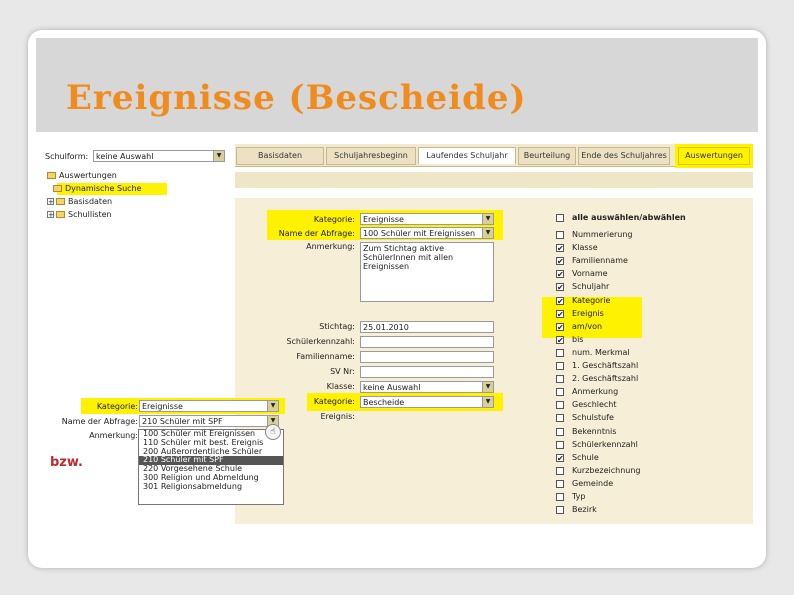 This screenshot has width=794, height=595. I want to click on anmerkung-label: Anmerkung:, so click(330, 246).